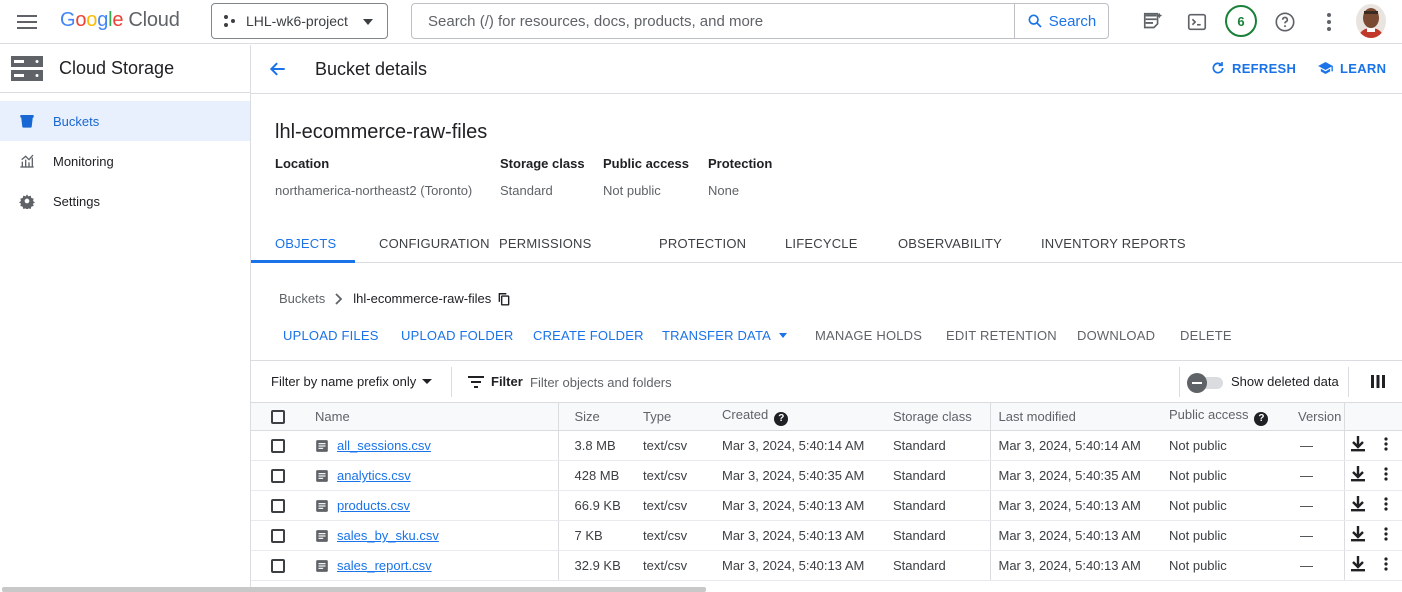 The height and width of the screenshot is (592, 1402). Describe the element at coordinates (374, 475) in the screenshot. I see `object-link: analytics.csv` at that location.